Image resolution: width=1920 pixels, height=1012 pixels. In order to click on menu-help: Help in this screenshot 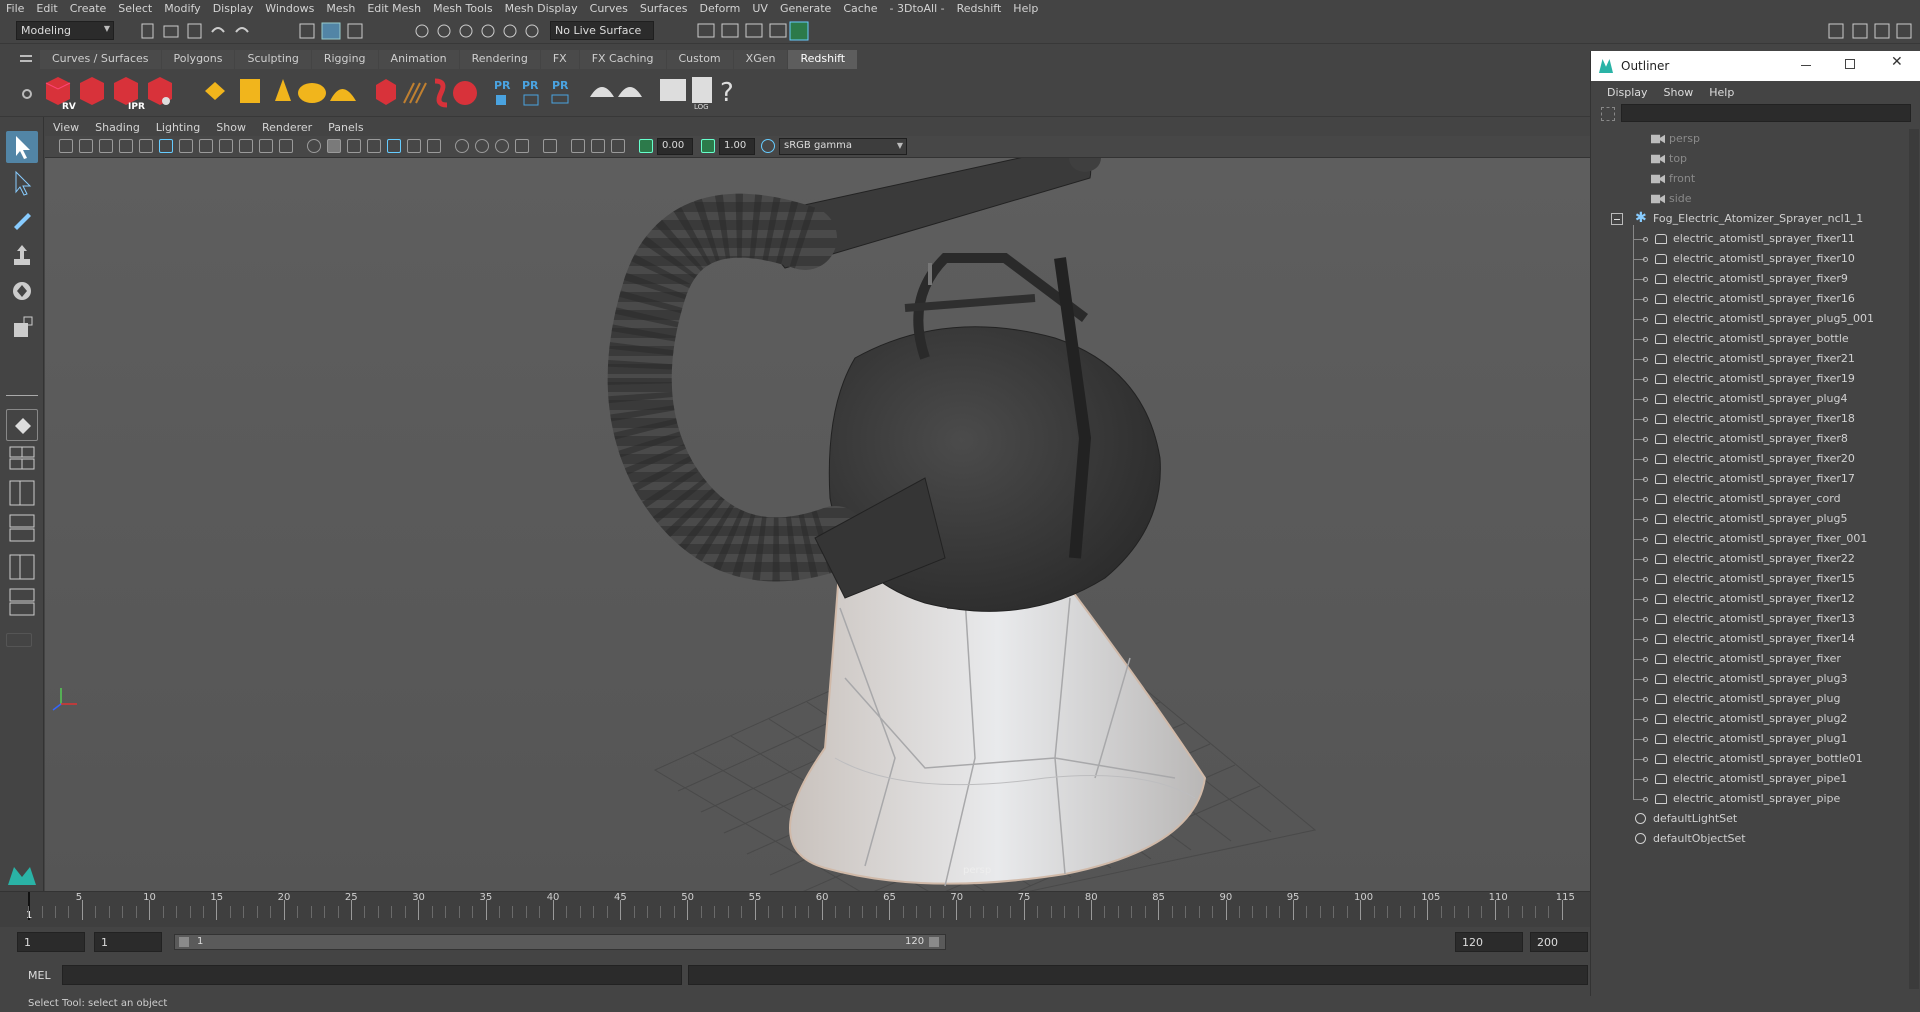, I will do `click(1025, 8)`.